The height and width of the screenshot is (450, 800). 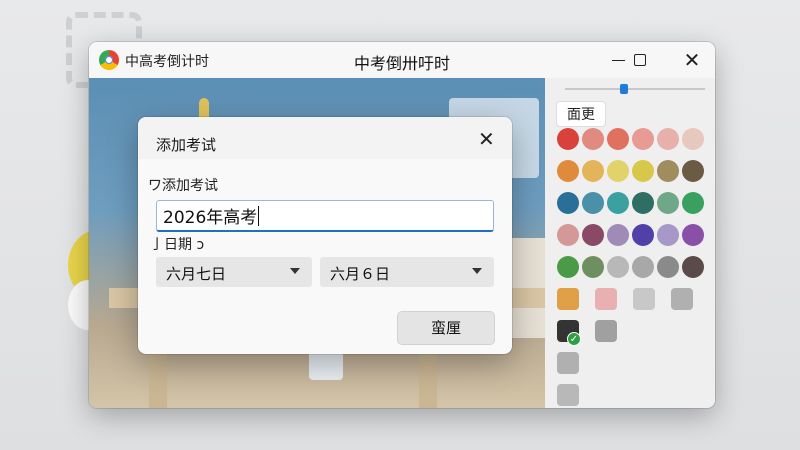 What do you see at coordinates (259, 215) in the screenshot?
I see `text-caret` at bounding box center [259, 215].